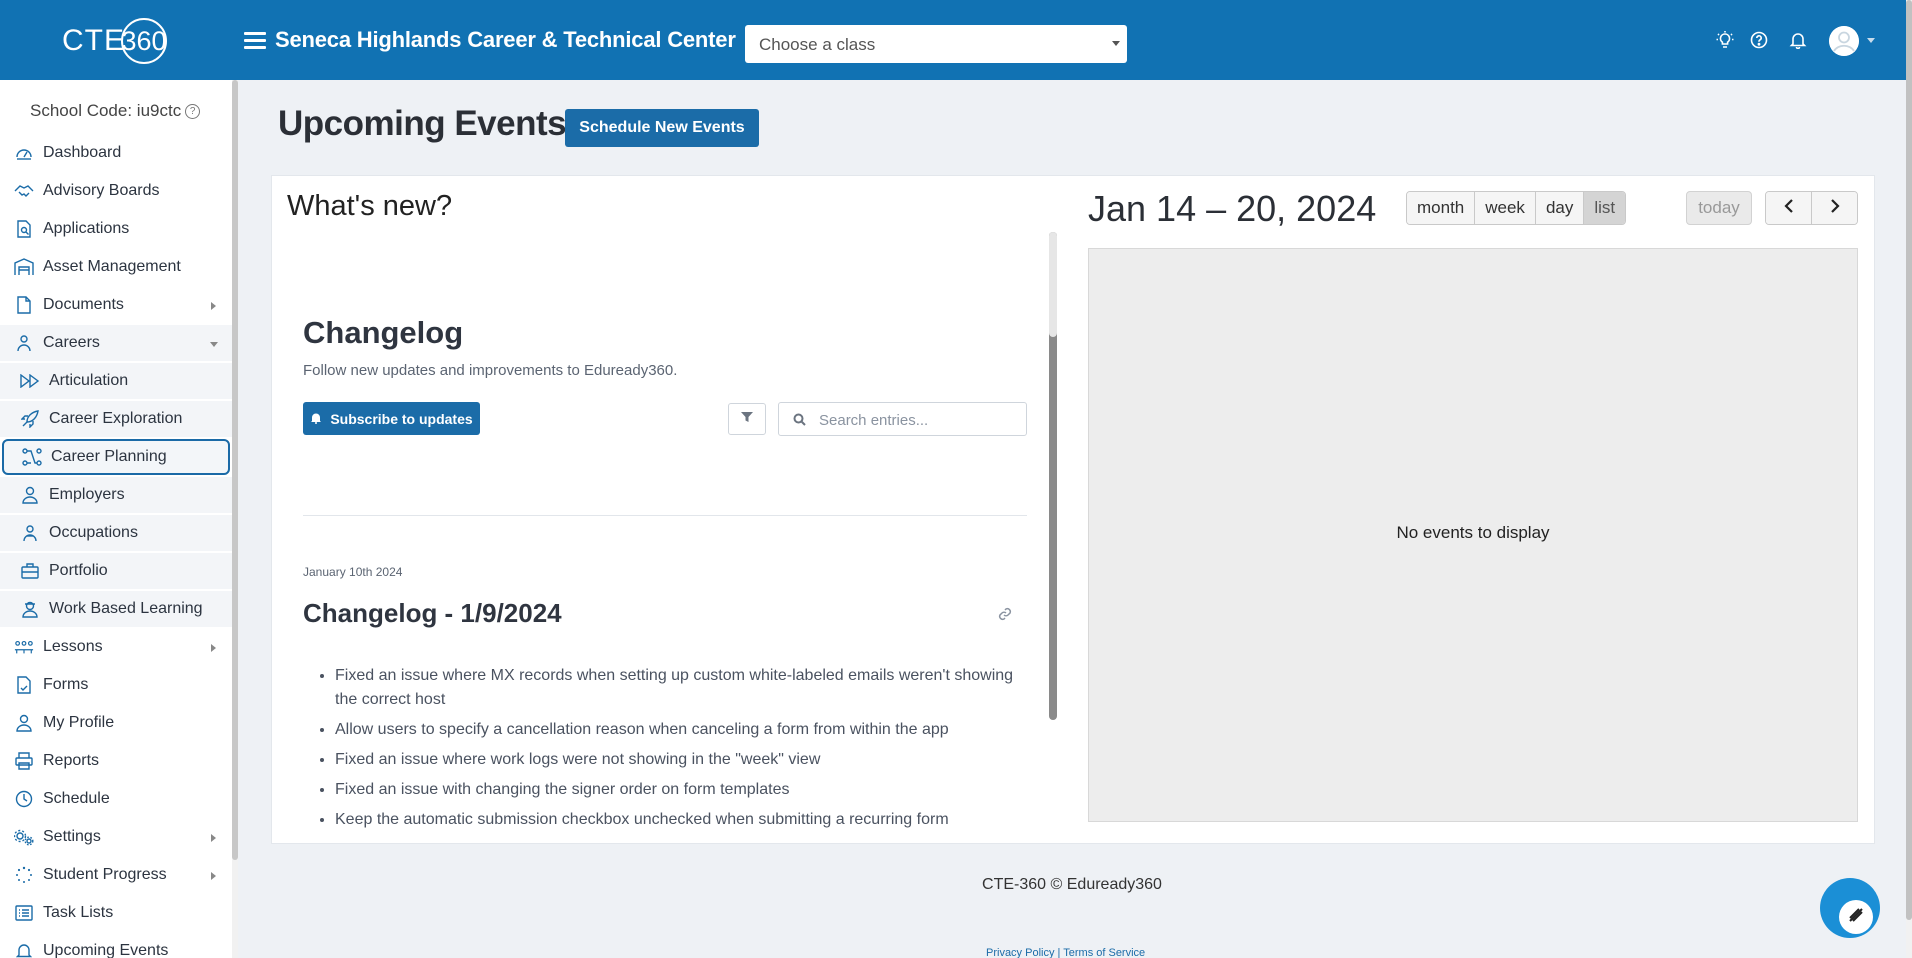 The image size is (1912, 958). I want to click on document-icon, so click(24, 305).